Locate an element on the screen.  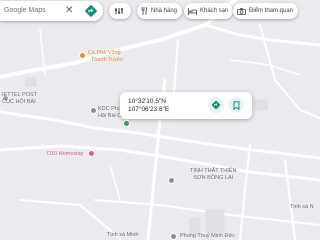
church-marker is located at coordinates (171, 180).